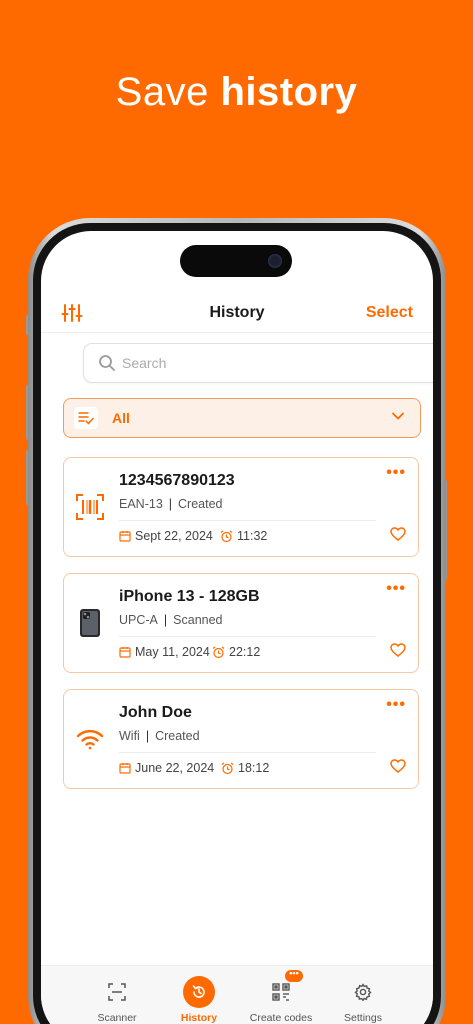 The height and width of the screenshot is (1024, 473). I want to click on card-meta: Wifi | Created, so click(159, 736).